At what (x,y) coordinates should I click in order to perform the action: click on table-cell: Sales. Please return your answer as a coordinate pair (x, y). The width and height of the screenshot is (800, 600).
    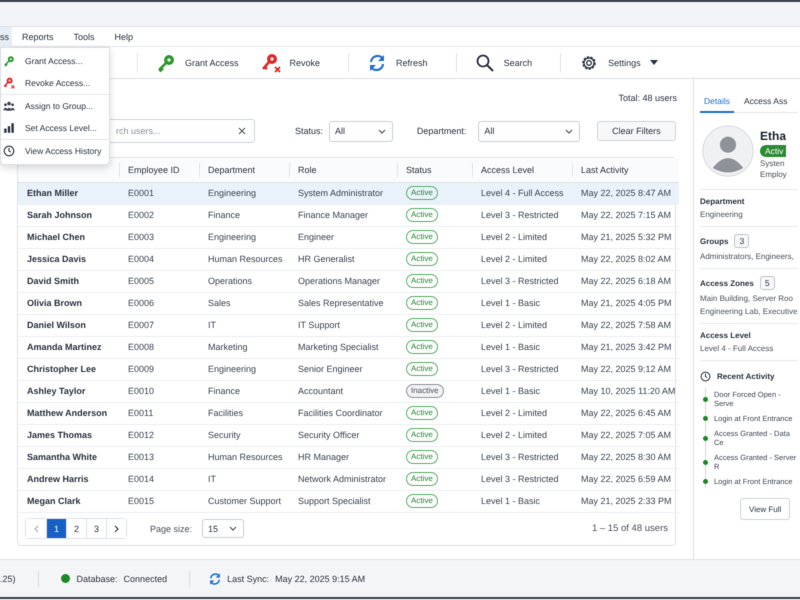
    Looking at the image, I should click on (244, 303).